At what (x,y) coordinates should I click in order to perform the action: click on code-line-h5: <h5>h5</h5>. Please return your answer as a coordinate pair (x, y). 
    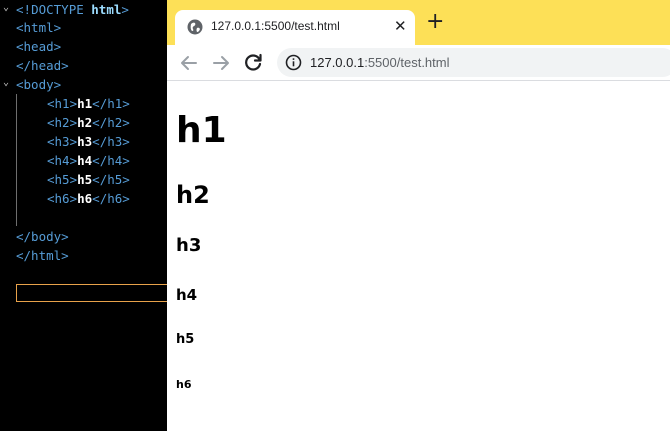
    Looking at the image, I should click on (88, 179).